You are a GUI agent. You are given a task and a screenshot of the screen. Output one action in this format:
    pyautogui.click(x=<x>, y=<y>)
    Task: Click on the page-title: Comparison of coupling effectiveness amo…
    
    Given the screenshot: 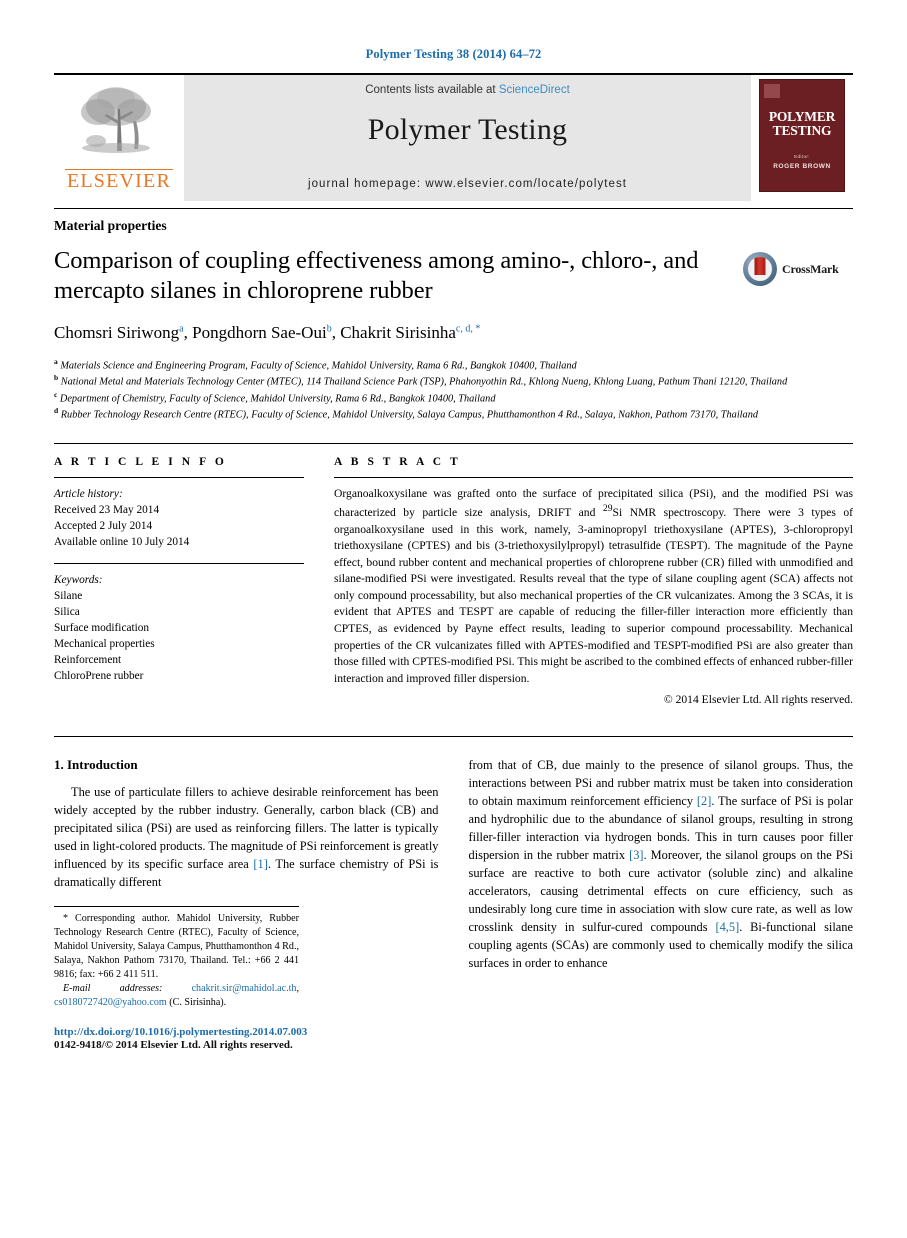 What is the action you would take?
    pyautogui.click(x=376, y=275)
    